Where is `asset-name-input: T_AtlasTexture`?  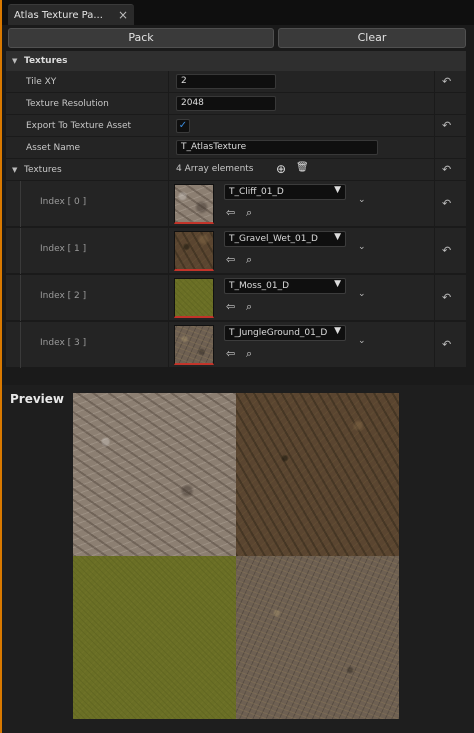
asset-name-input: T_AtlasTexture is located at coordinates (277, 147).